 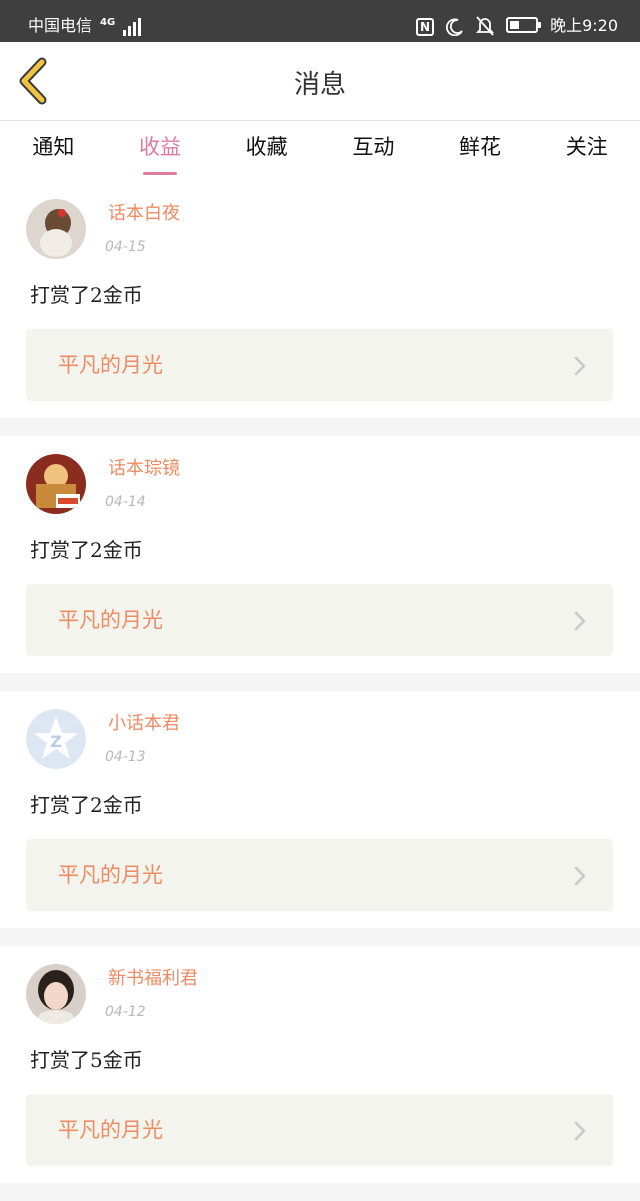 I want to click on status-bar: 中国电信 4G N 晚上9:20, so click(x=320, y=21).